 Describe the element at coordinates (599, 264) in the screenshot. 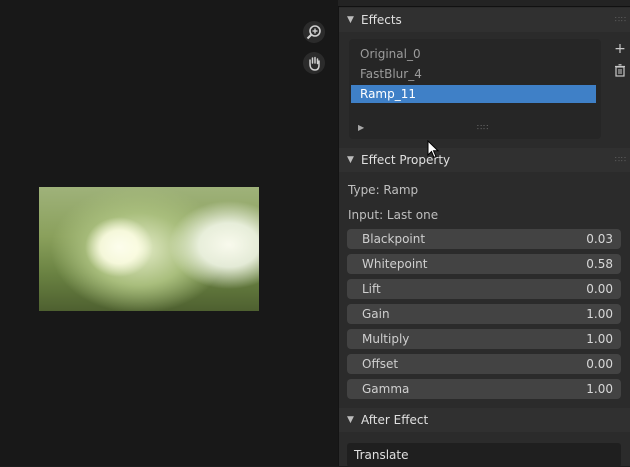

I see `field-value: 0.58` at that location.